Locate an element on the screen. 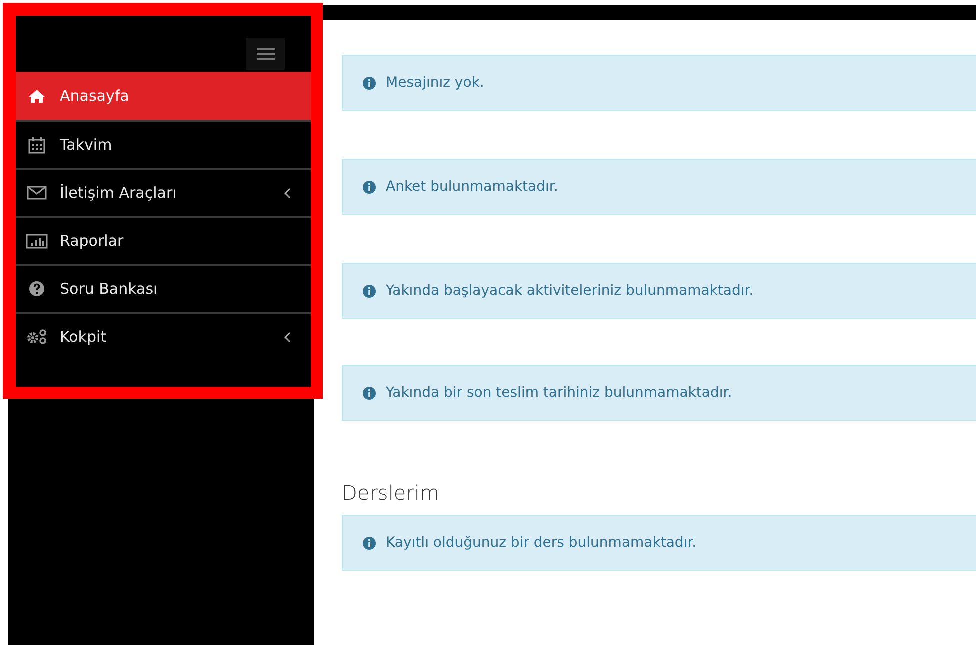 This screenshot has height=645, width=976. menu-button is located at coordinates (265, 54).